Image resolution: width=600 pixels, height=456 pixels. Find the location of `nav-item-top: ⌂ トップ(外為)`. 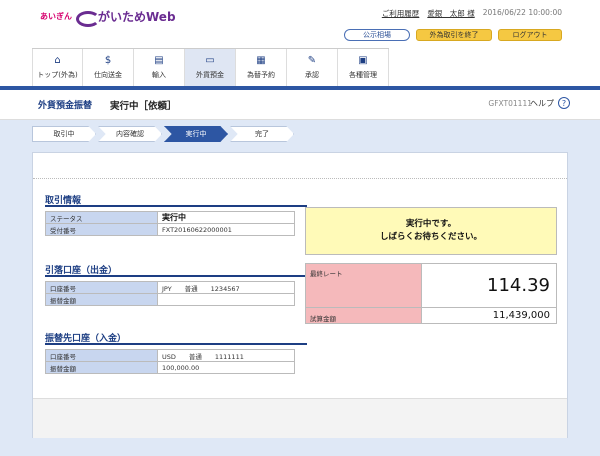

nav-item-top: ⌂ トップ(外為) is located at coordinates (57, 68).